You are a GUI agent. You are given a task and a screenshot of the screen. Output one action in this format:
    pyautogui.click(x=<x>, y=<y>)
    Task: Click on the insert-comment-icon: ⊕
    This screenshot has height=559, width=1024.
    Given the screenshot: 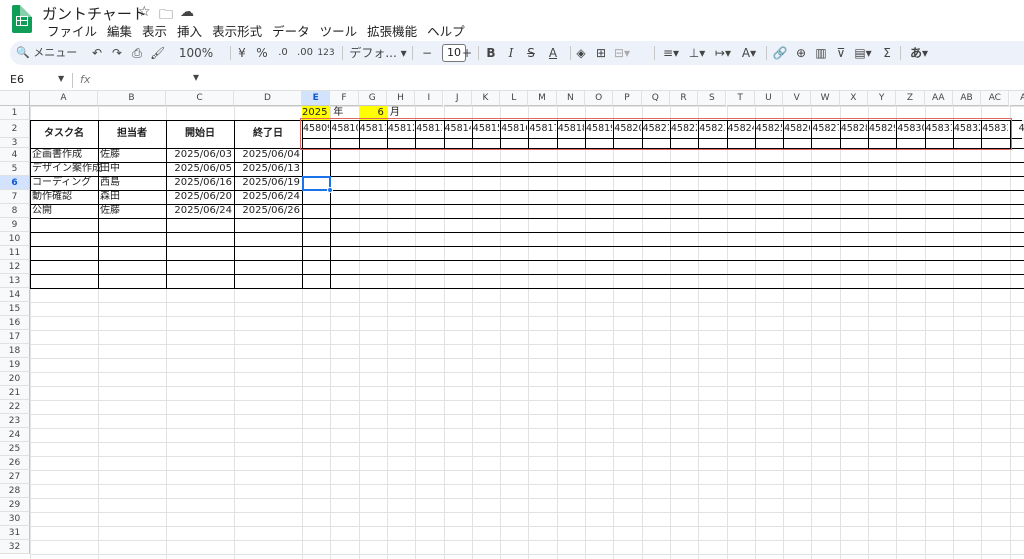 What is the action you would take?
    pyautogui.click(x=801, y=53)
    